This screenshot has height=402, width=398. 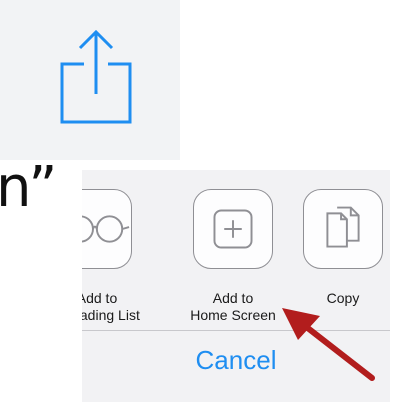 I want to click on add-to-home-screen-button, so click(x=233, y=229).